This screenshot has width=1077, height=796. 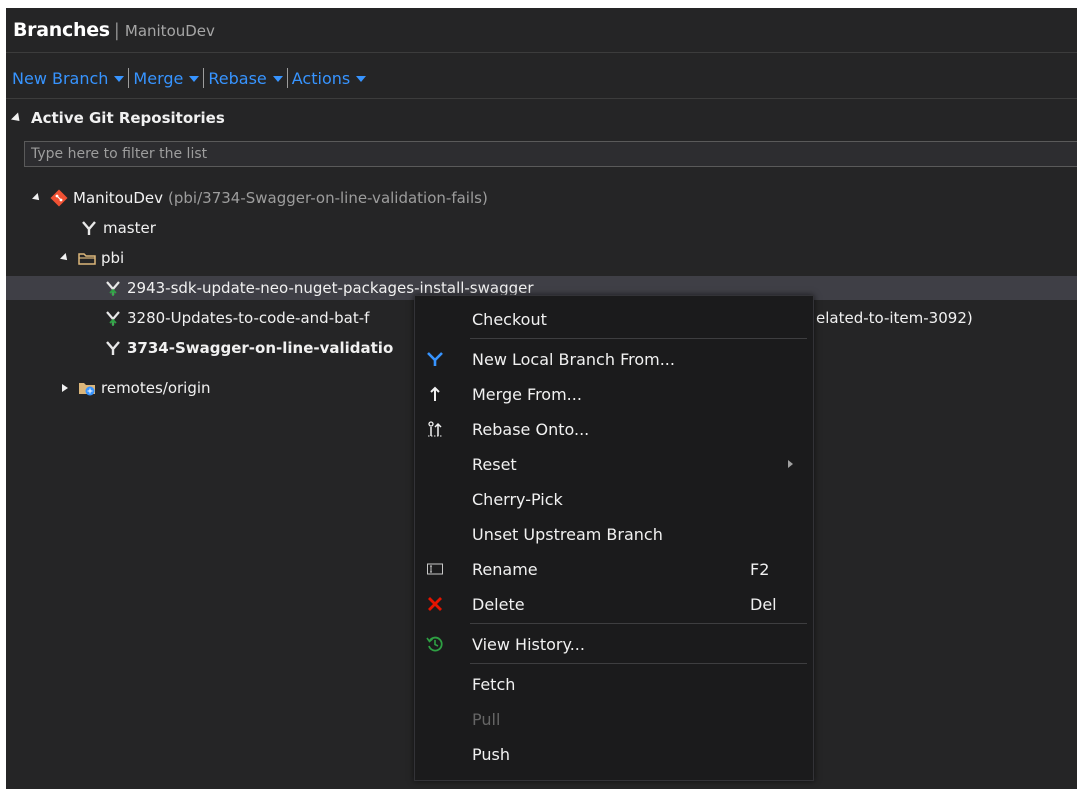 What do you see at coordinates (87, 259) in the screenshot?
I see `folder-icon` at bounding box center [87, 259].